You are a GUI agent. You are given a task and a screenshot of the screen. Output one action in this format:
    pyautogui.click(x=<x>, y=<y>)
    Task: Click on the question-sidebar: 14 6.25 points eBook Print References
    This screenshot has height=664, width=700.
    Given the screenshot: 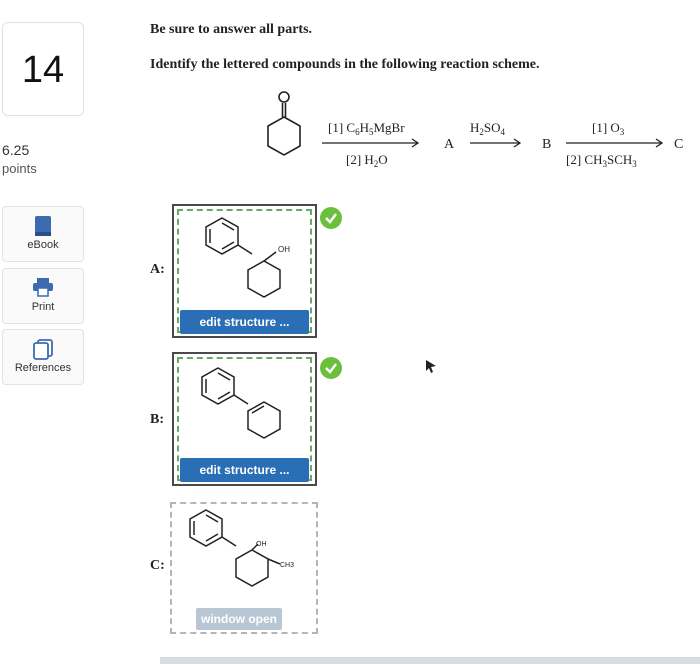 What is the action you would take?
    pyautogui.click(x=43, y=332)
    